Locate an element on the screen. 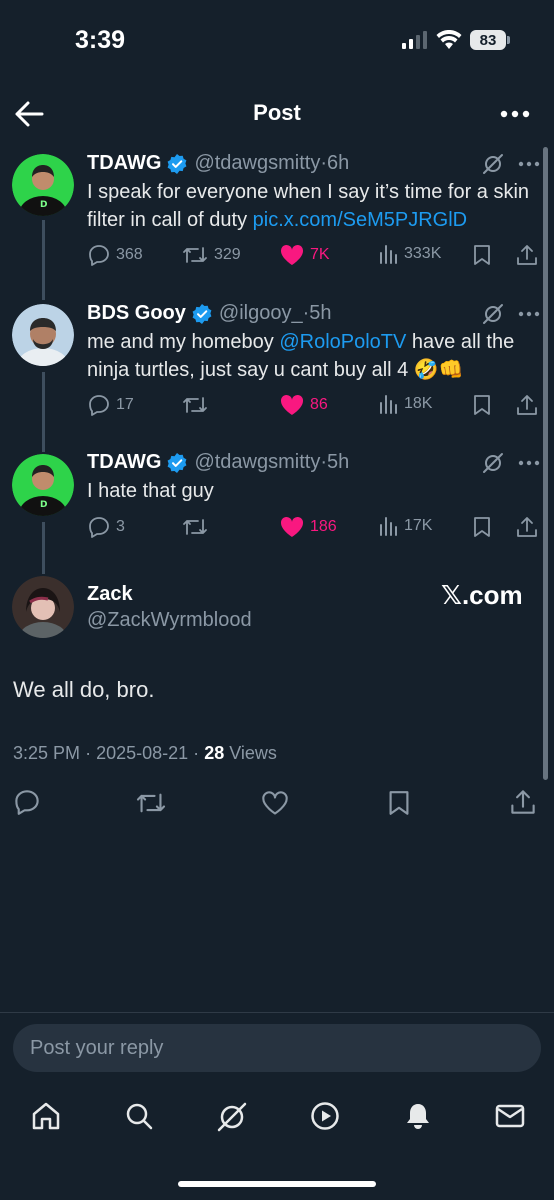 Image resolution: width=554 pixels, height=1200 pixels. bell-icon is located at coordinates (418, 1116).